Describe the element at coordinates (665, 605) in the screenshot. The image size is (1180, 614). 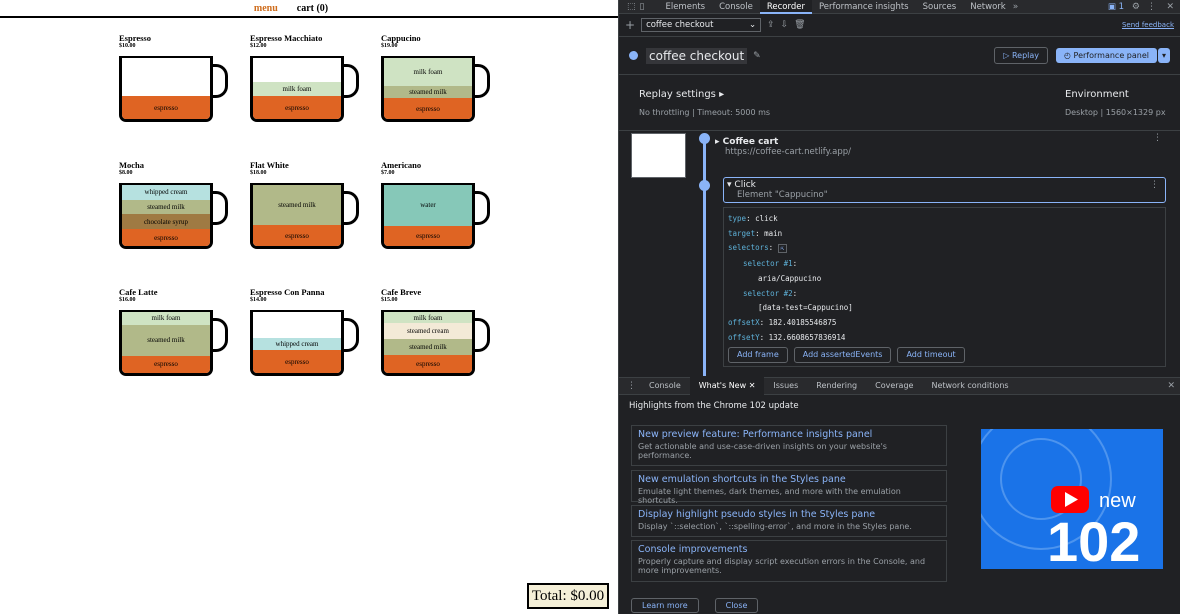
I see `learn-more-button: Learn more` at that location.